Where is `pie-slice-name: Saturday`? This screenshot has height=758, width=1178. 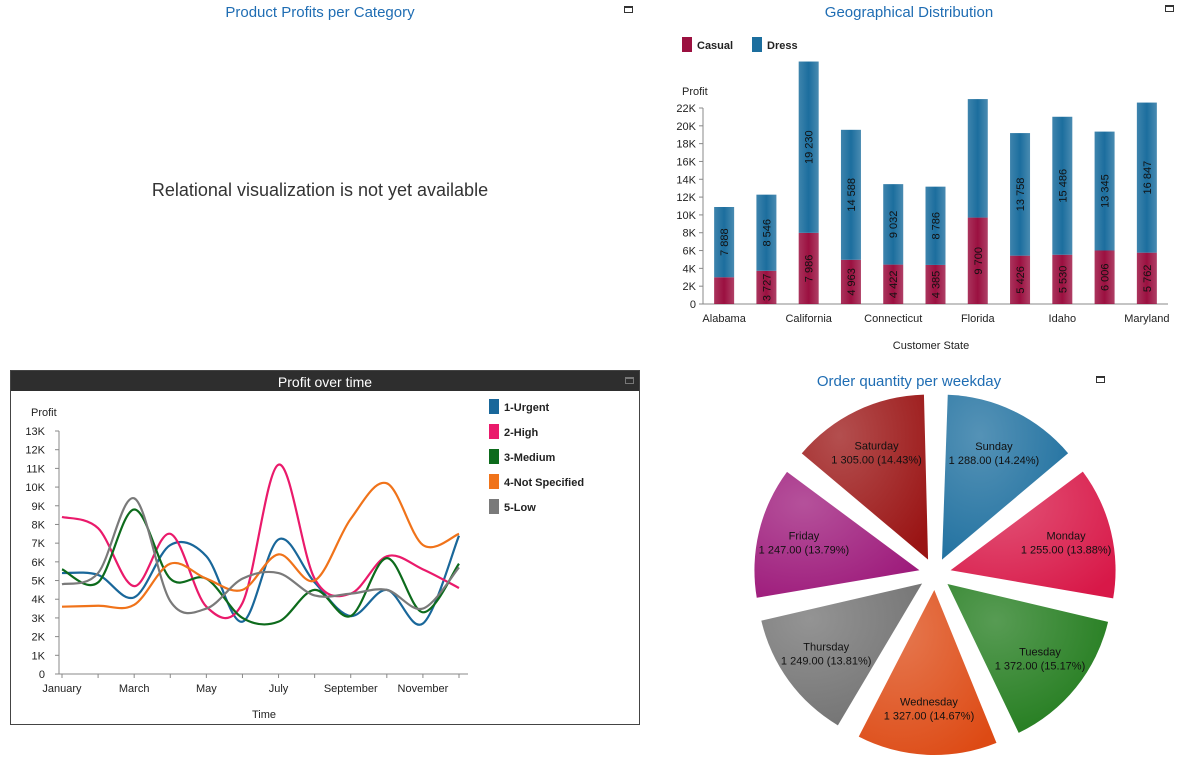 pie-slice-name: Saturday is located at coordinates (877, 447).